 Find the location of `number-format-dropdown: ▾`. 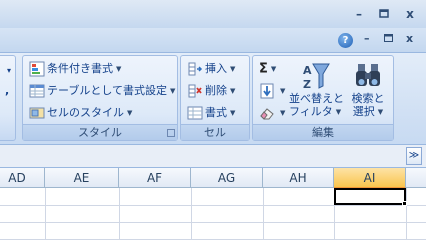

number-format-dropdown: ▾ is located at coordinates (9, 71).